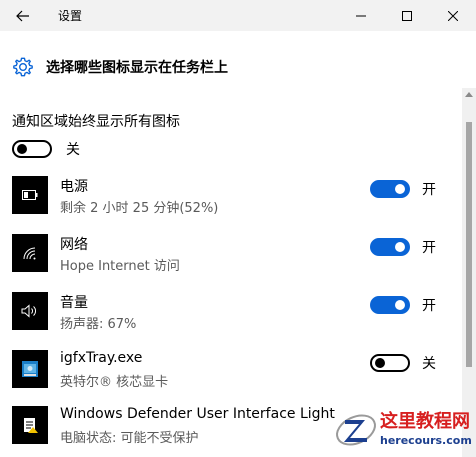 The width and height of the screenshot is (476, 457). Describe the element at coordinates (227, 370) in the screenshot. I see `list-item-igfxtray: igfxTray.exe 英特尔® 核芯显卡 关` at that location.